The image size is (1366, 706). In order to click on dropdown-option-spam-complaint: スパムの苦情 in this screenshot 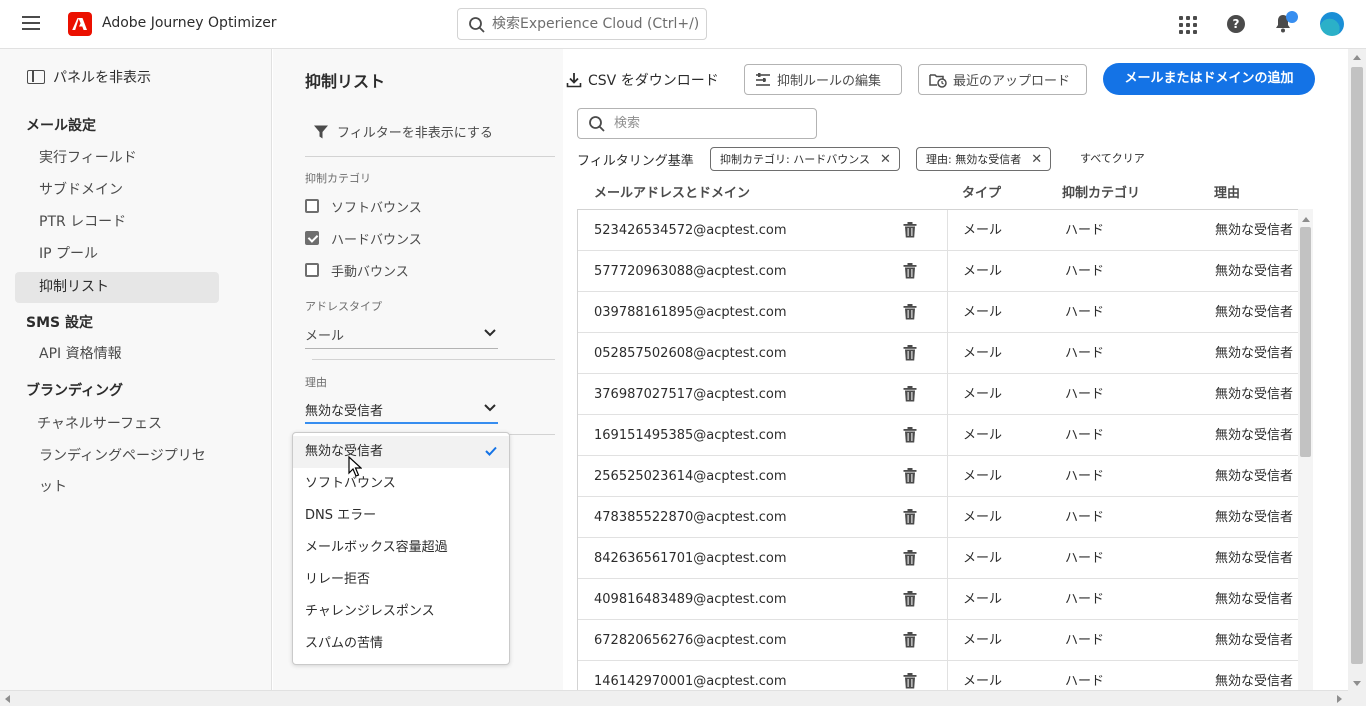, I will do `click(401, 644)`.